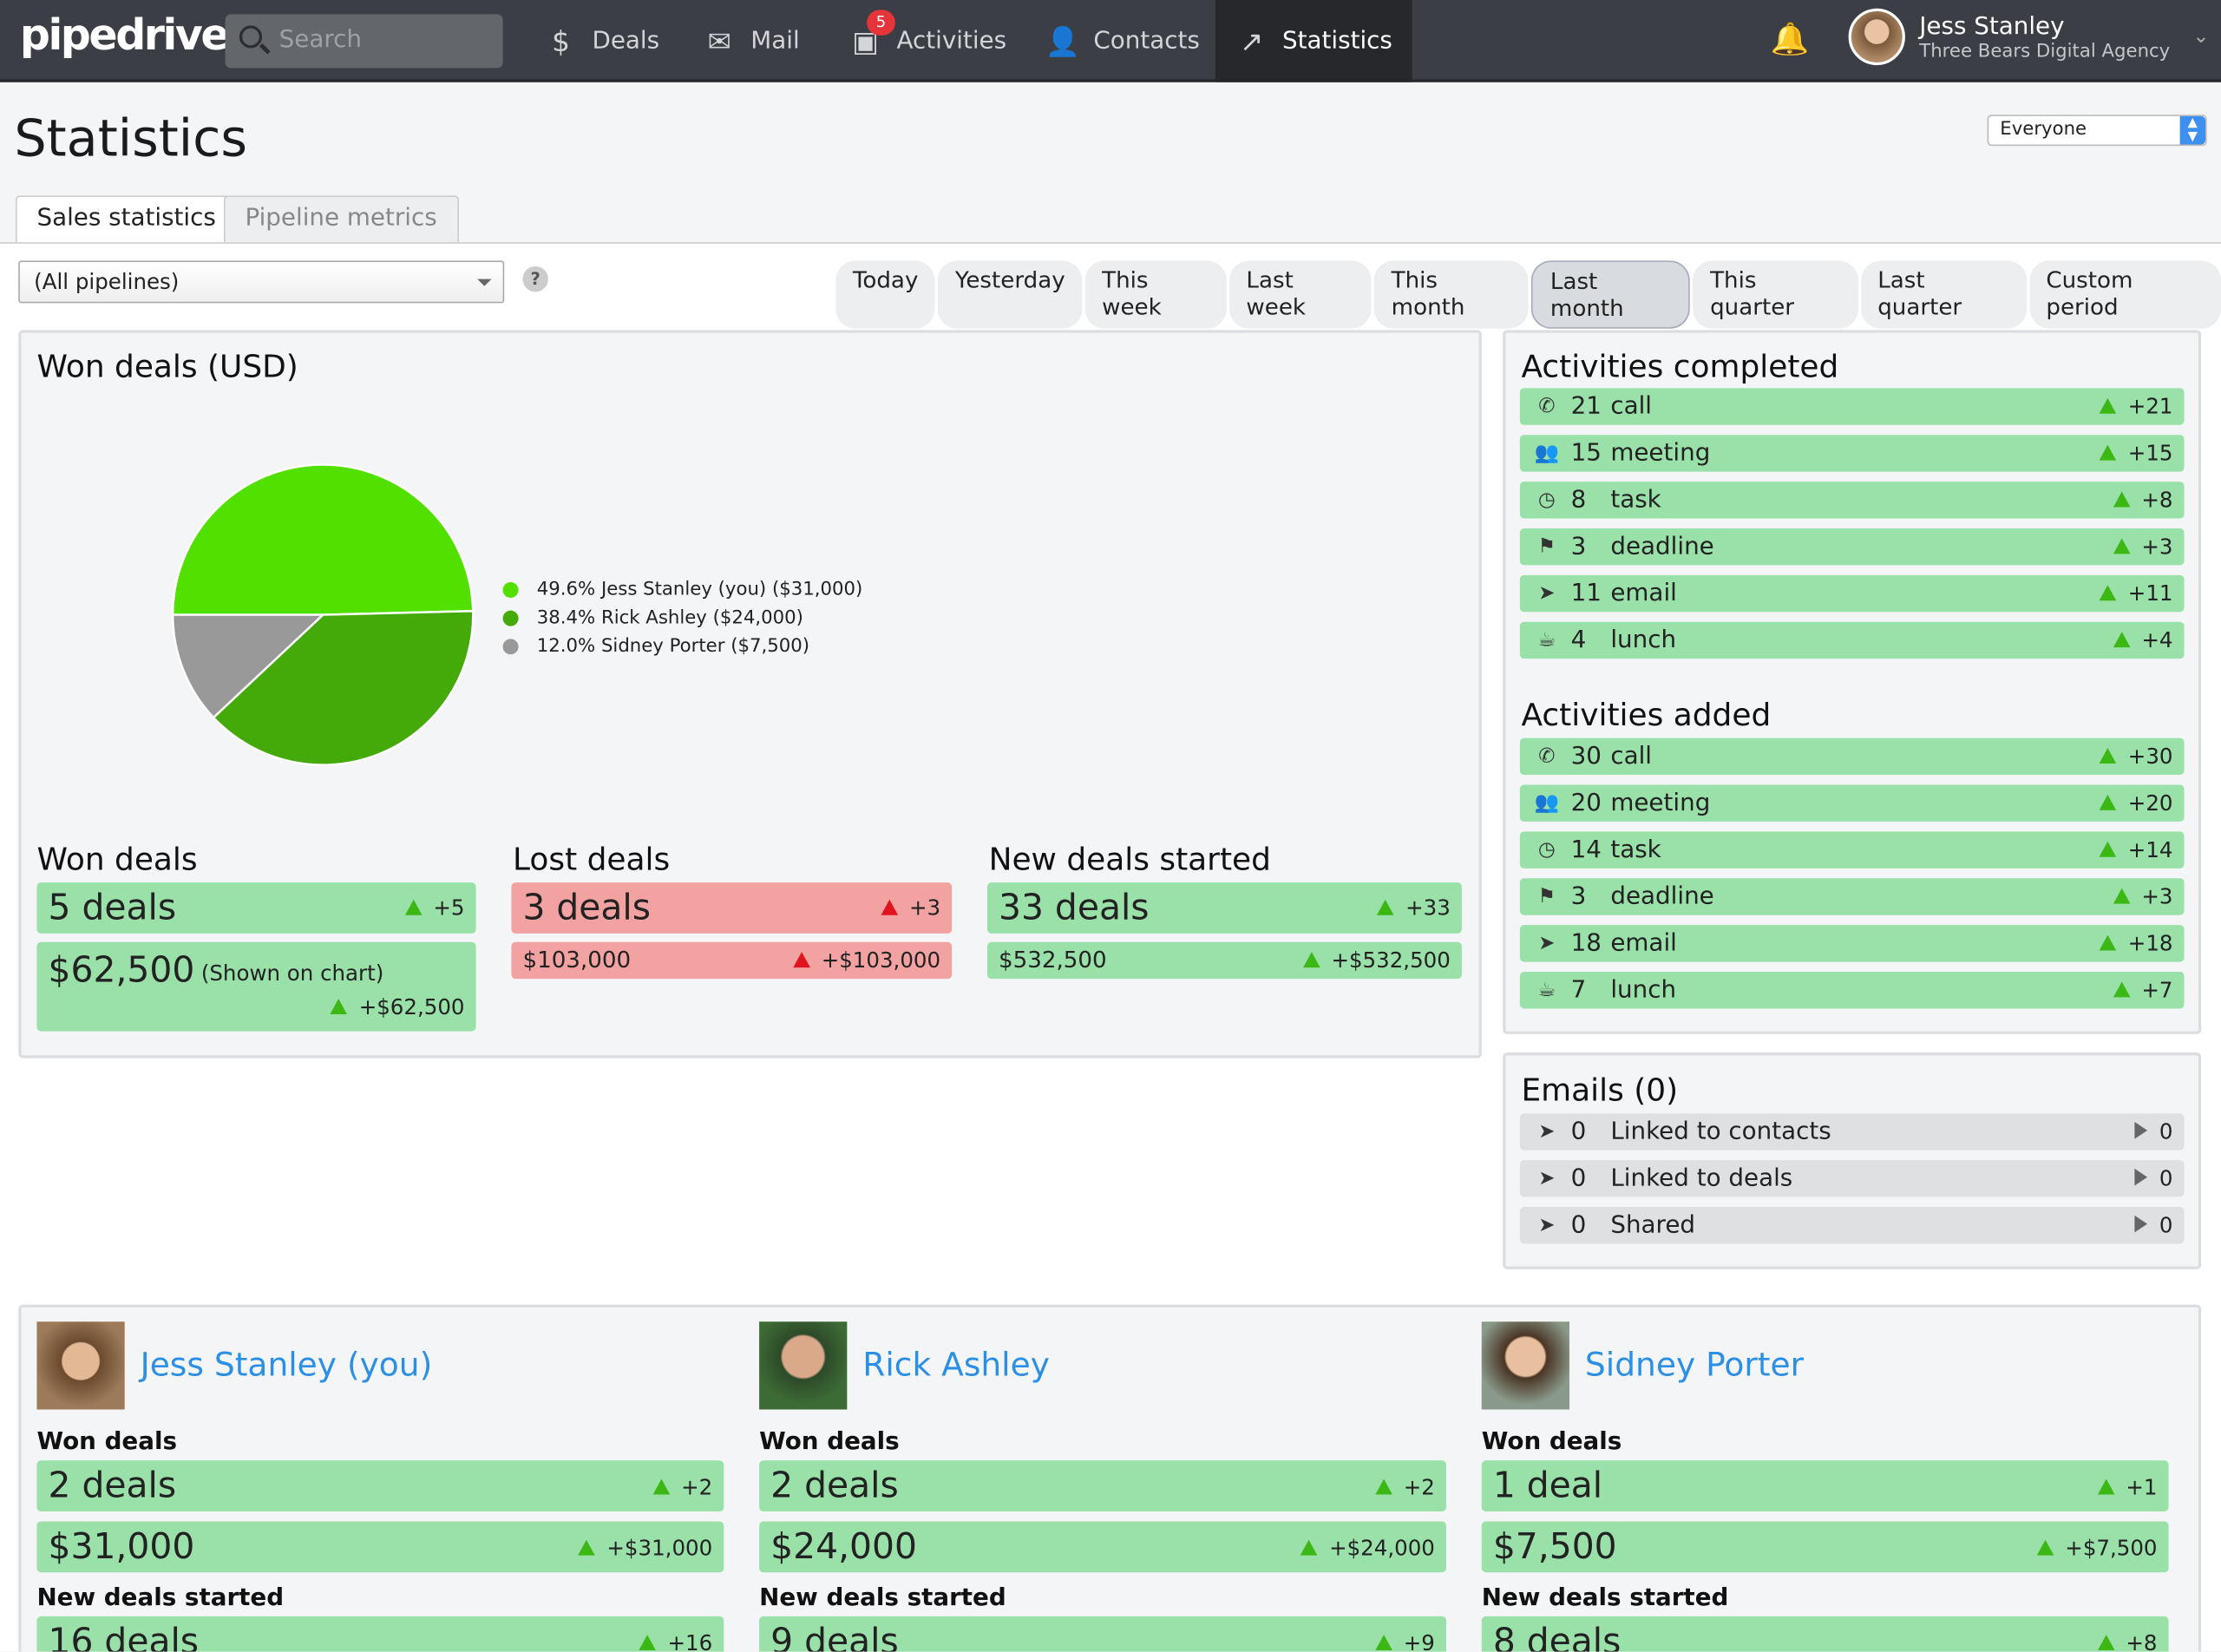 This screenshot has width=2221, height=1652. Describe the element at coordinates (1155, 294) in the screenshot. I see `period-this-week: This week` at that location.